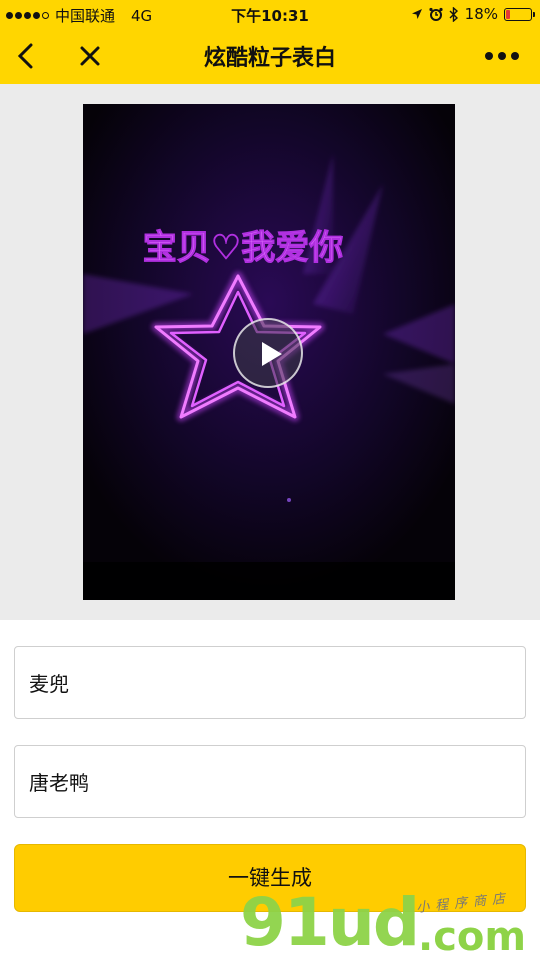 The height and width of the screenshot is (960, 540). I want to click on nav-bar: 炫酷粒子表白, so click(270, 56).